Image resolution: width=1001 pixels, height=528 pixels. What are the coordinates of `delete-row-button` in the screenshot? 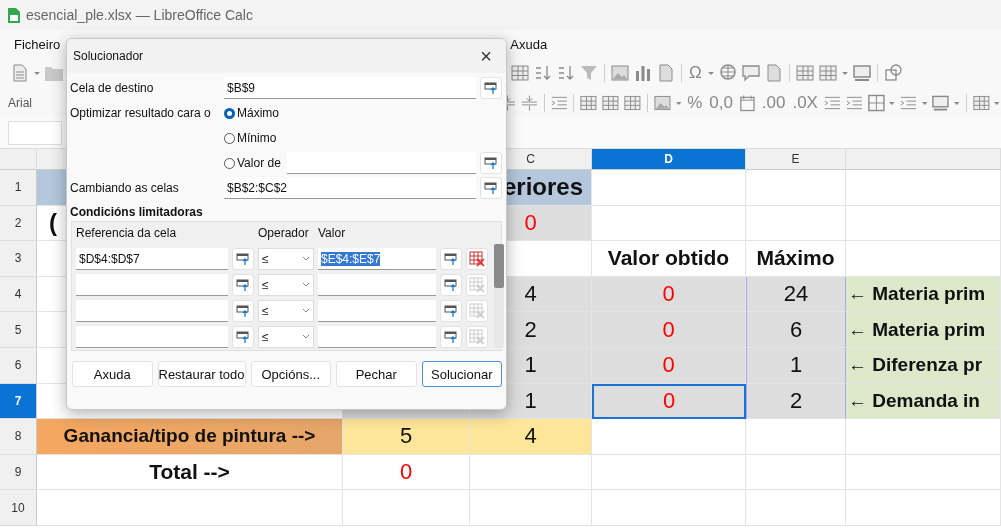 It's located at (477, 259).